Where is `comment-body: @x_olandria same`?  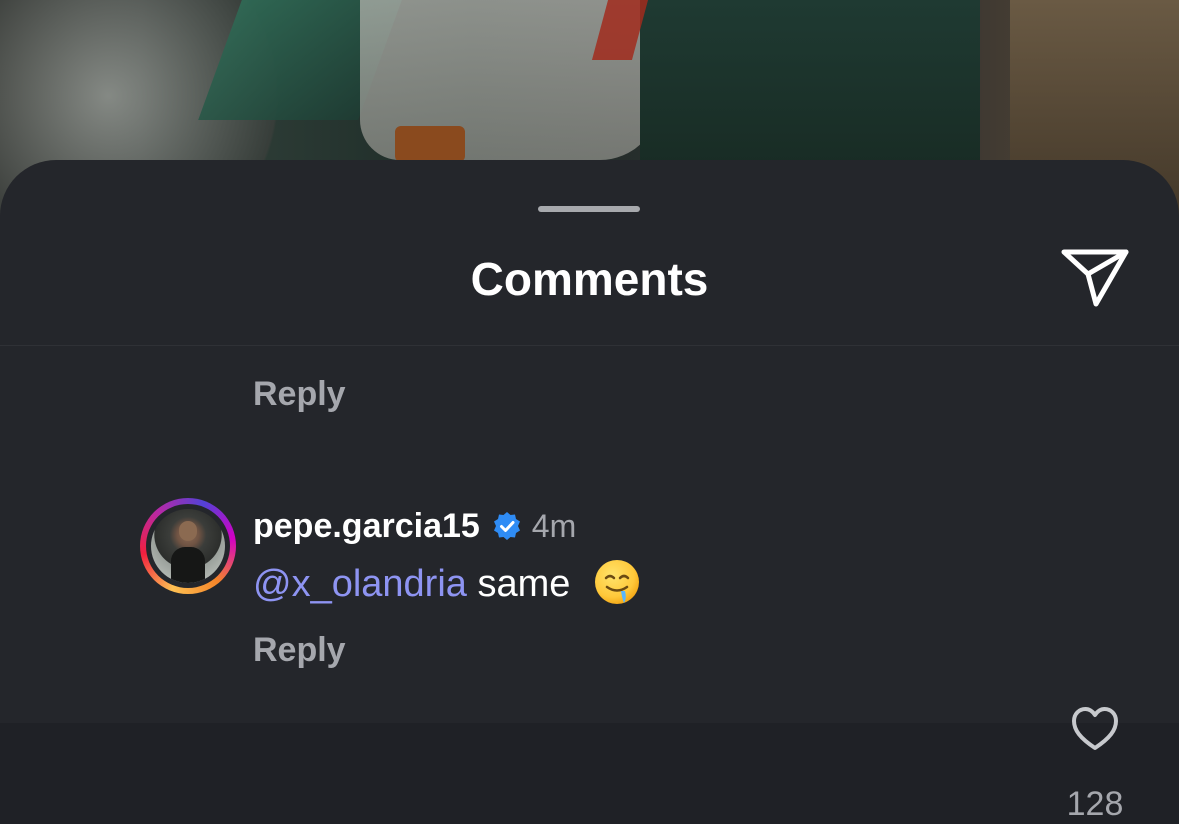
comment-body: @x_olandria same is located at coordinates (447, 583).